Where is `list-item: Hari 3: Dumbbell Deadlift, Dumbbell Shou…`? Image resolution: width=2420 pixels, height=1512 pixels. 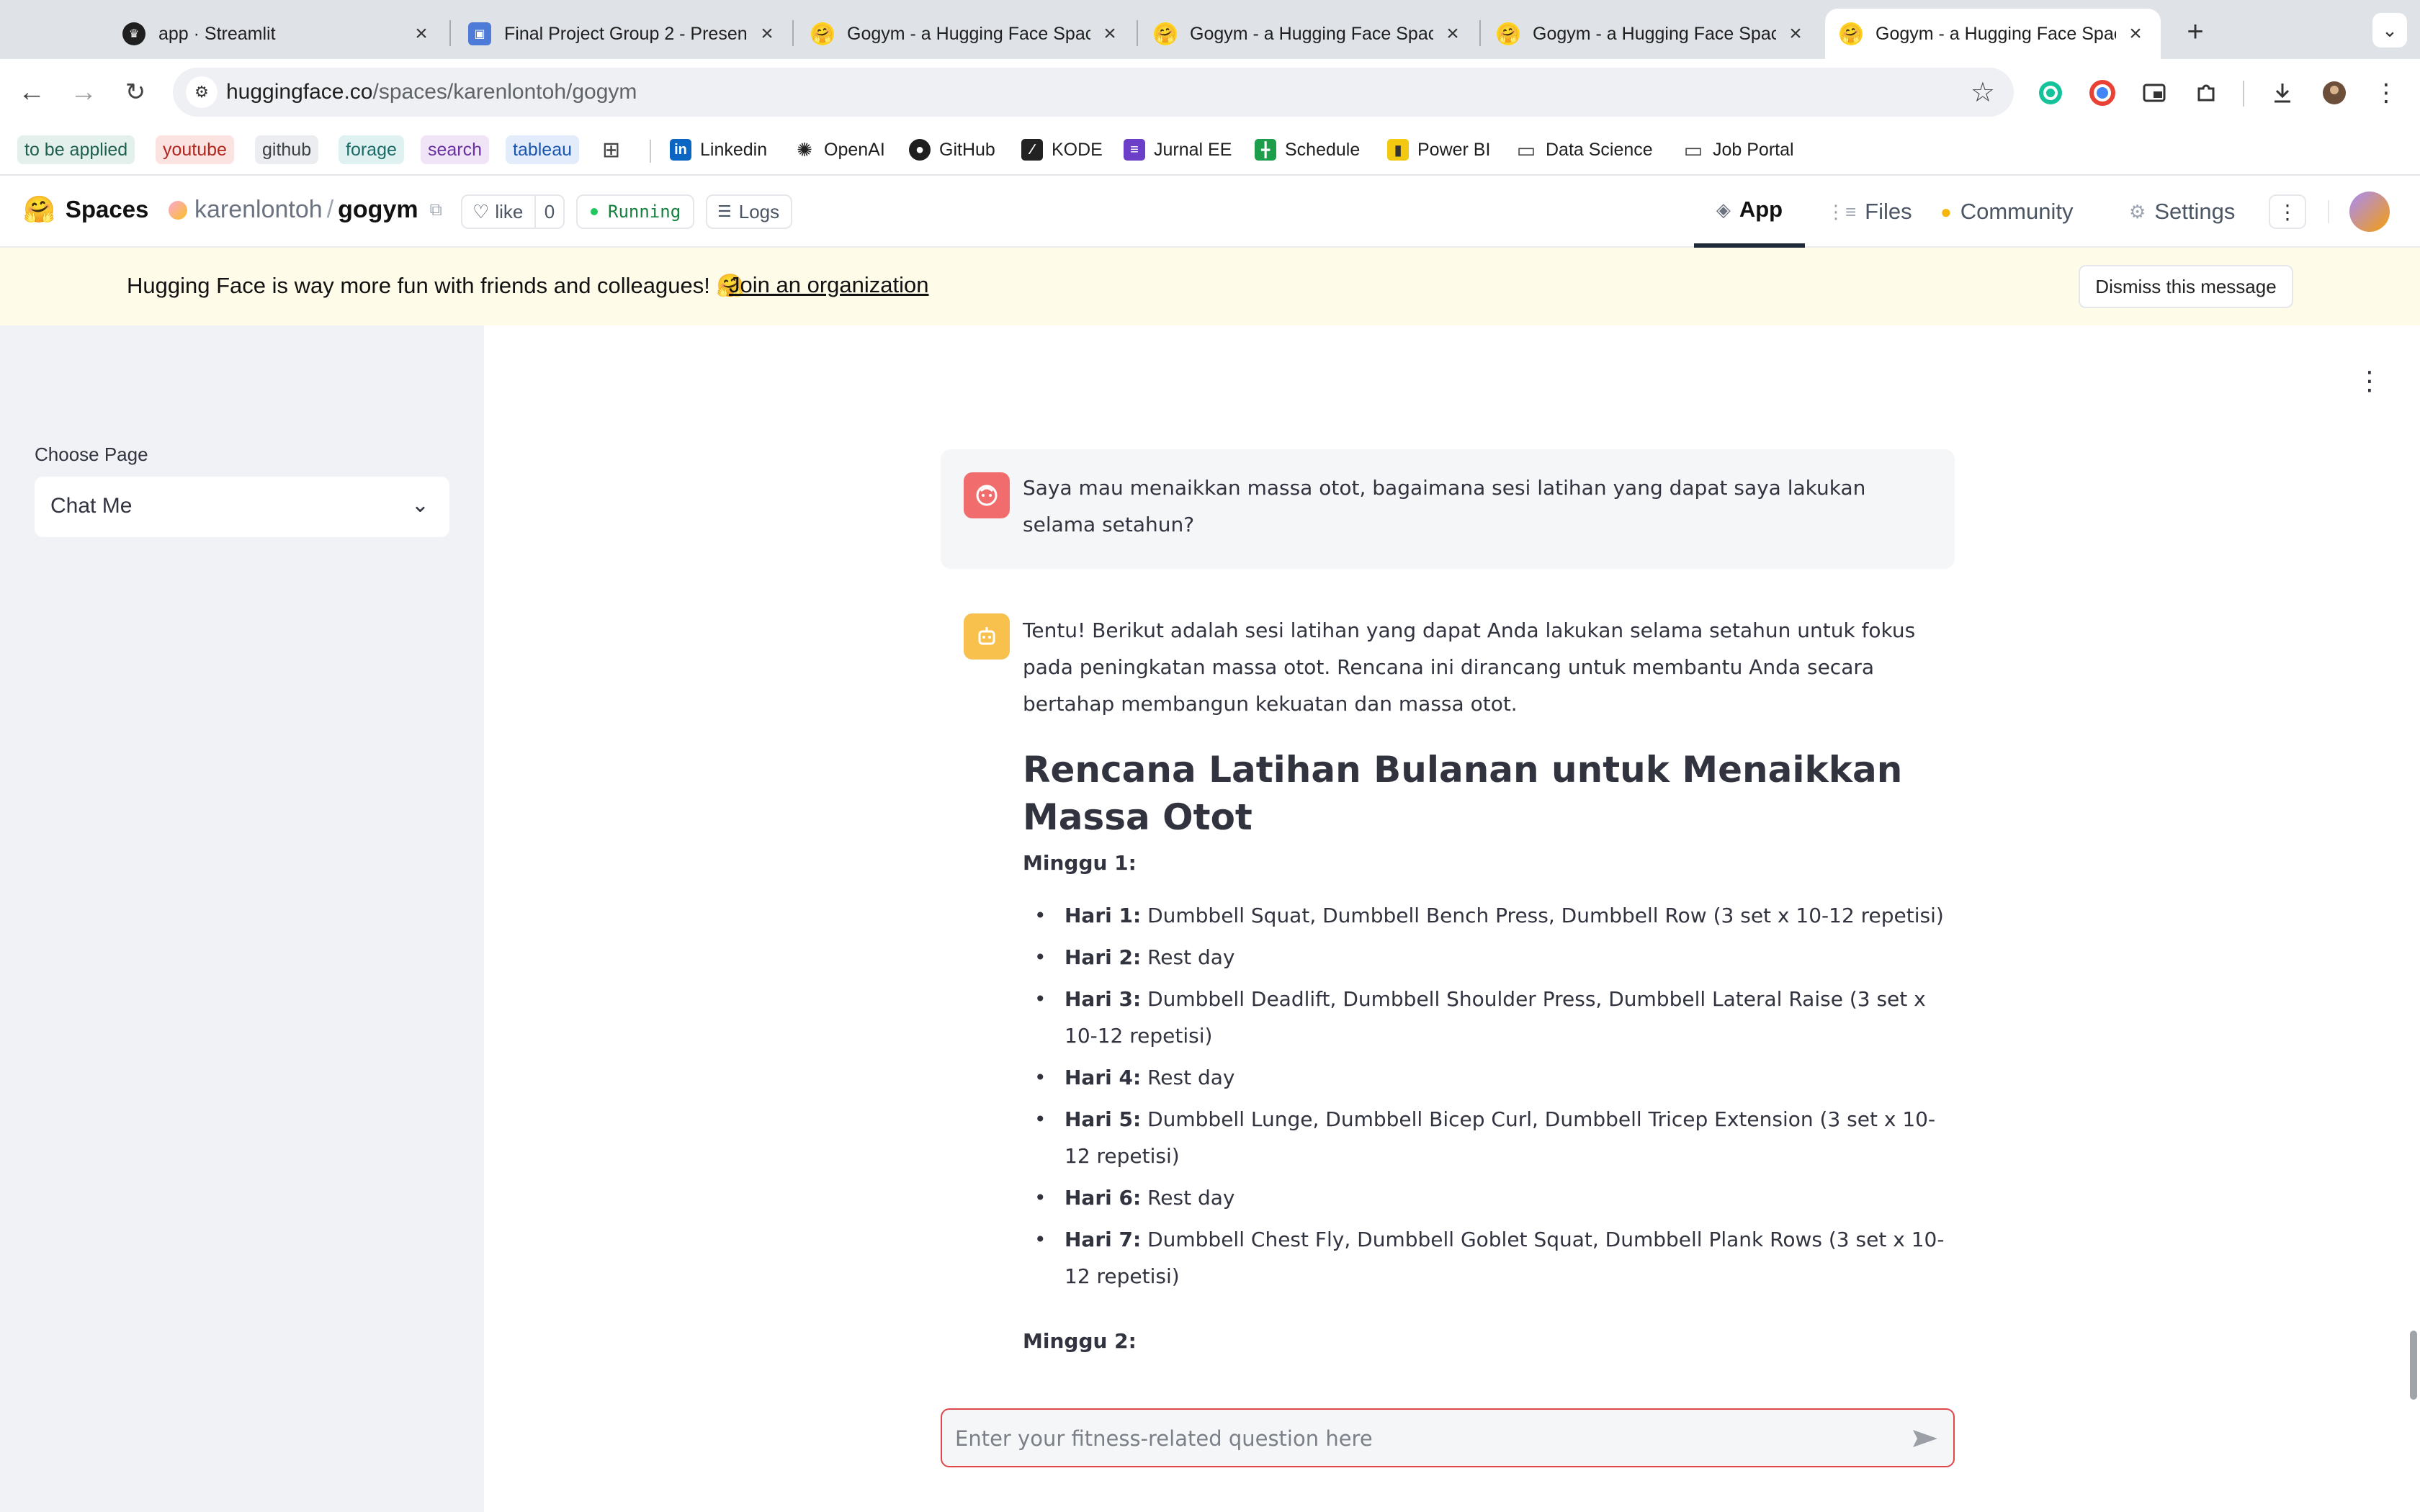
list-item: Hari 3: Dumbbell Deadlift, Dumbbell Shou… is located at coordinates (1484, 1017).